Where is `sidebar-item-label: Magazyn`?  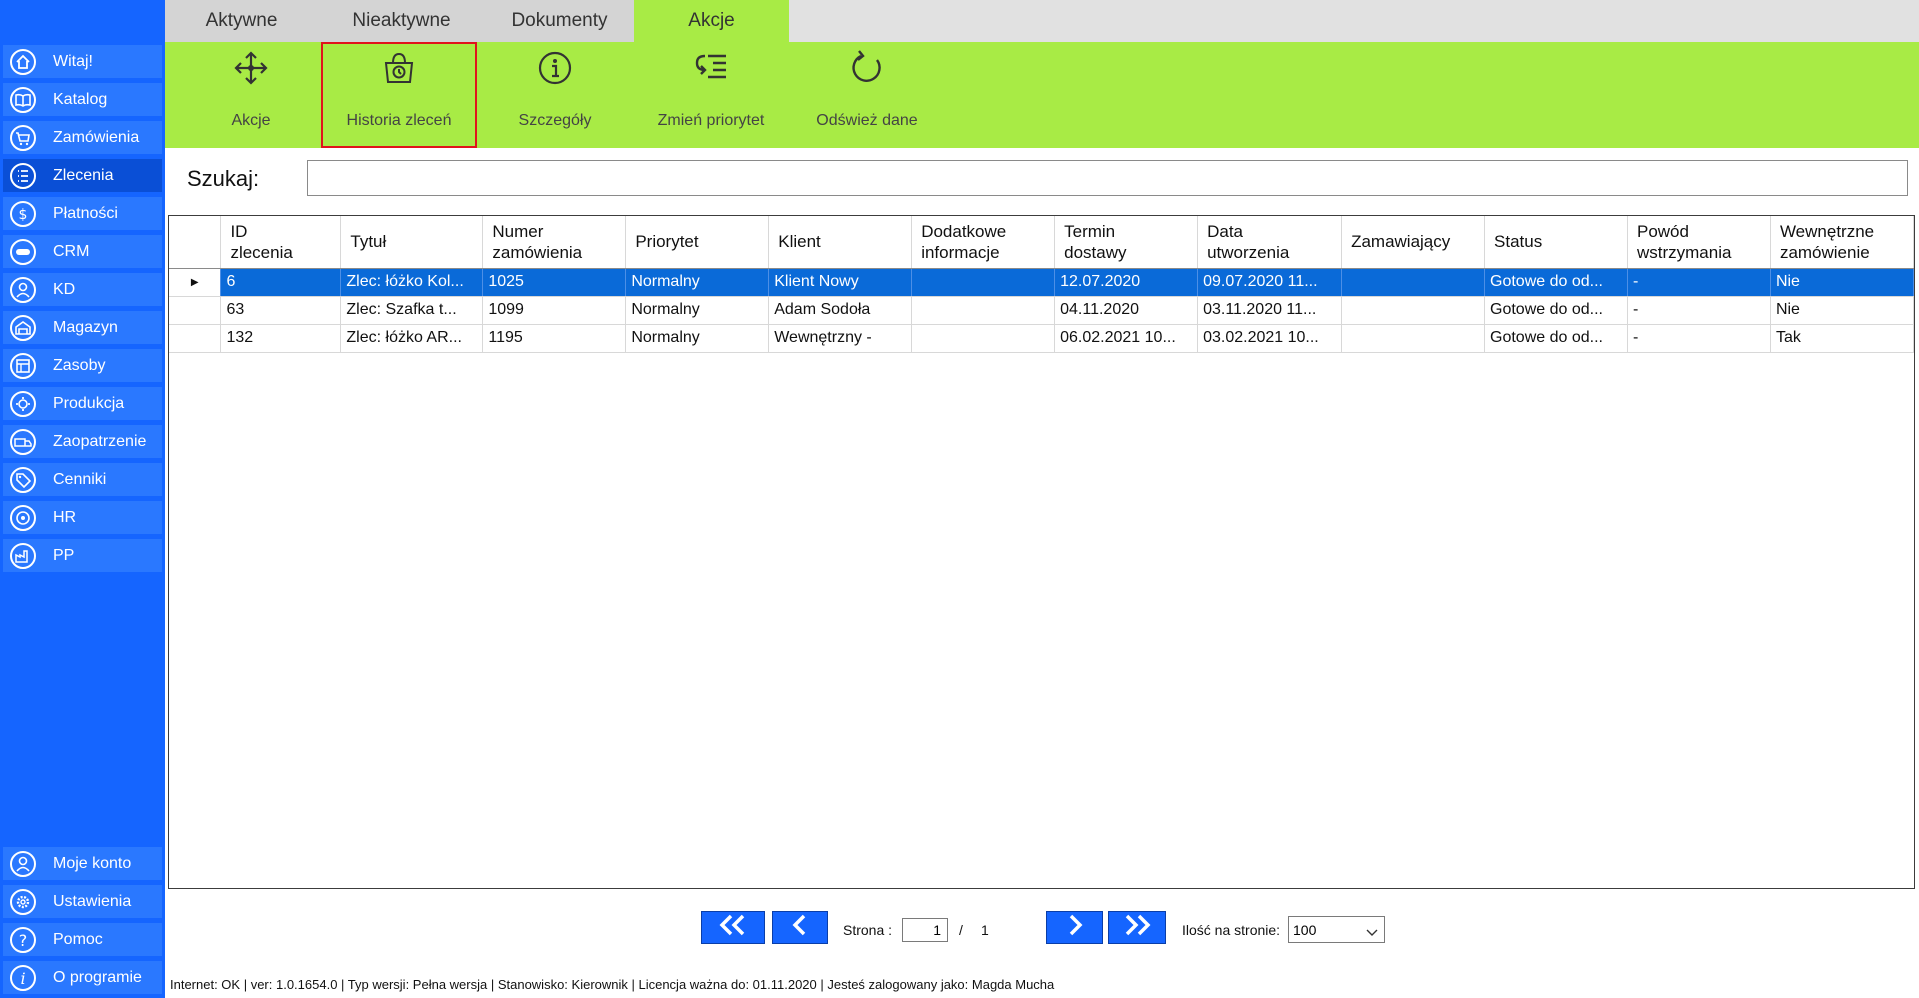
sidebar-item-label: Magazyn is located at coordinates (85, 327).